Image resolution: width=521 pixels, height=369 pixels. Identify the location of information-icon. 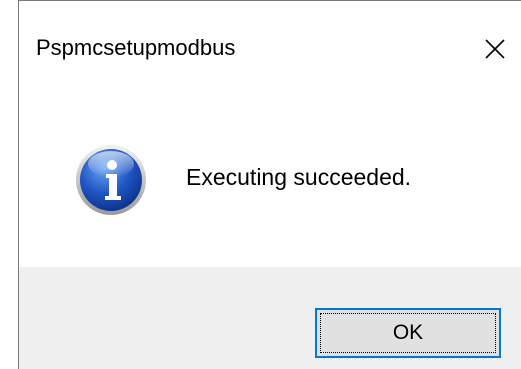
(111, 180).